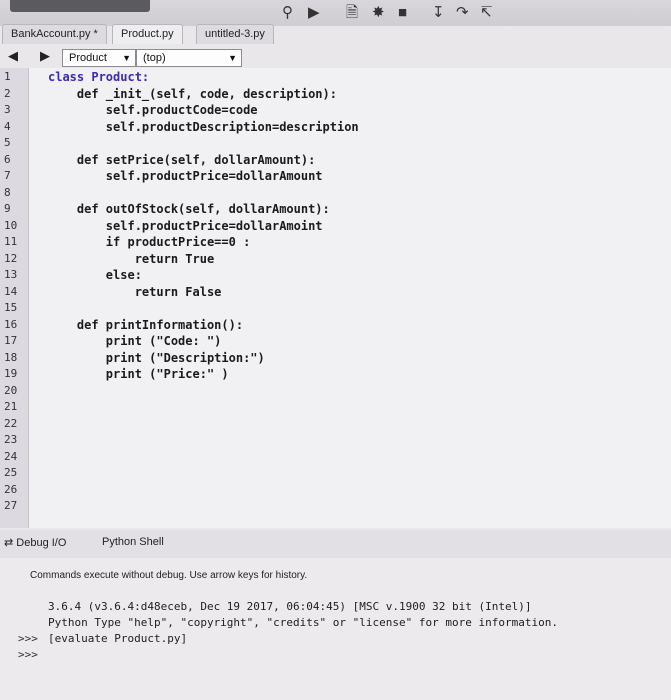 The image size is (671, 700). I want to click on line-number: 27, so click(11, 505).